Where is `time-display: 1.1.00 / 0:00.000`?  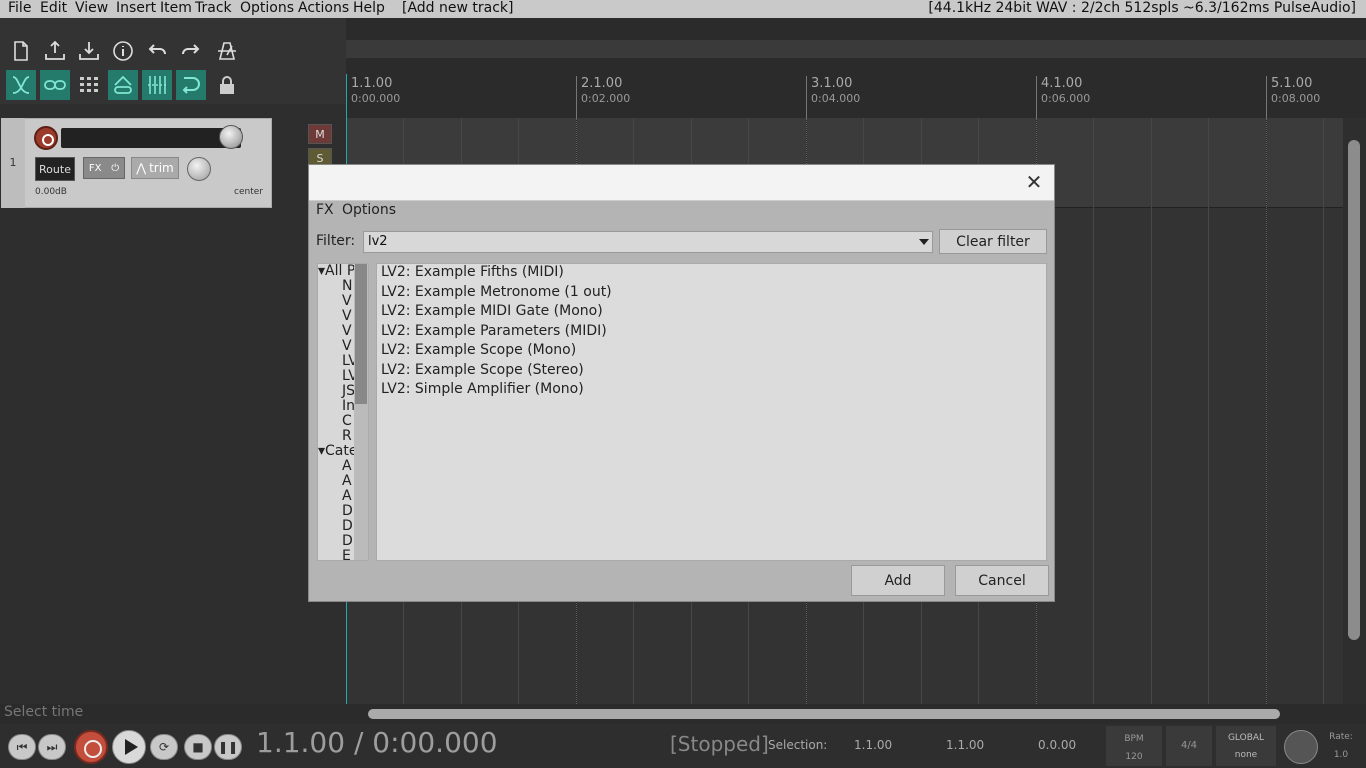
time-display: 1.1.00 / 0:00.000 is located at coordinates (377, 742).